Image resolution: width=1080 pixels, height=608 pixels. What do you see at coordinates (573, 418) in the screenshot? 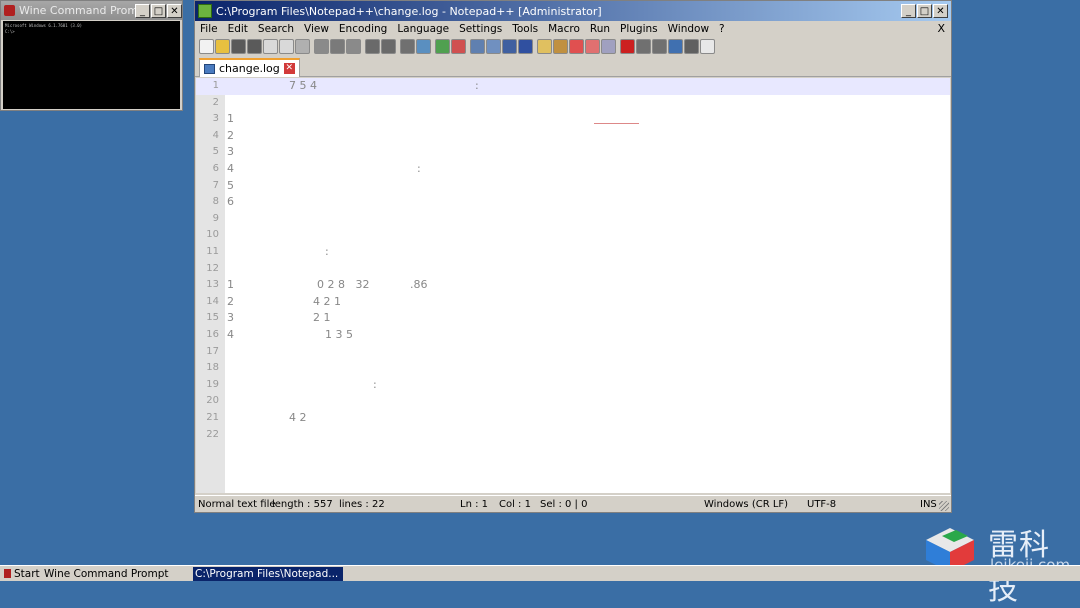
I see `editor-line: 21 4 2` at bounding box center [573, 418].